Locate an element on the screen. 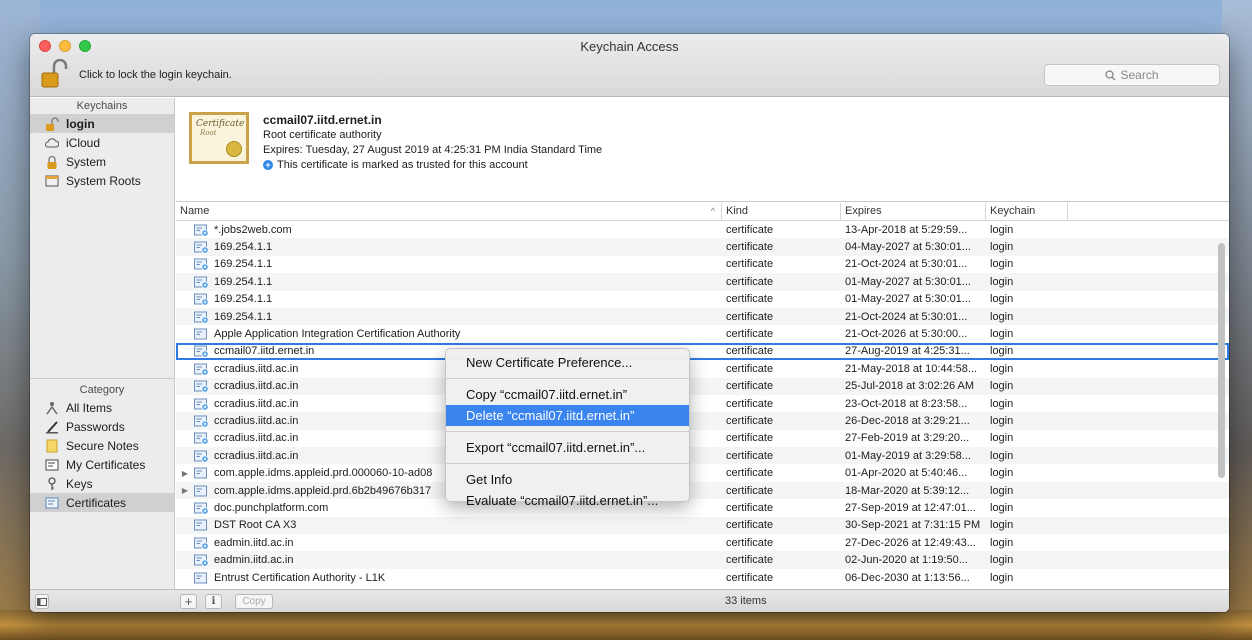  add-item-button: + is located at coordinates (188, 601).